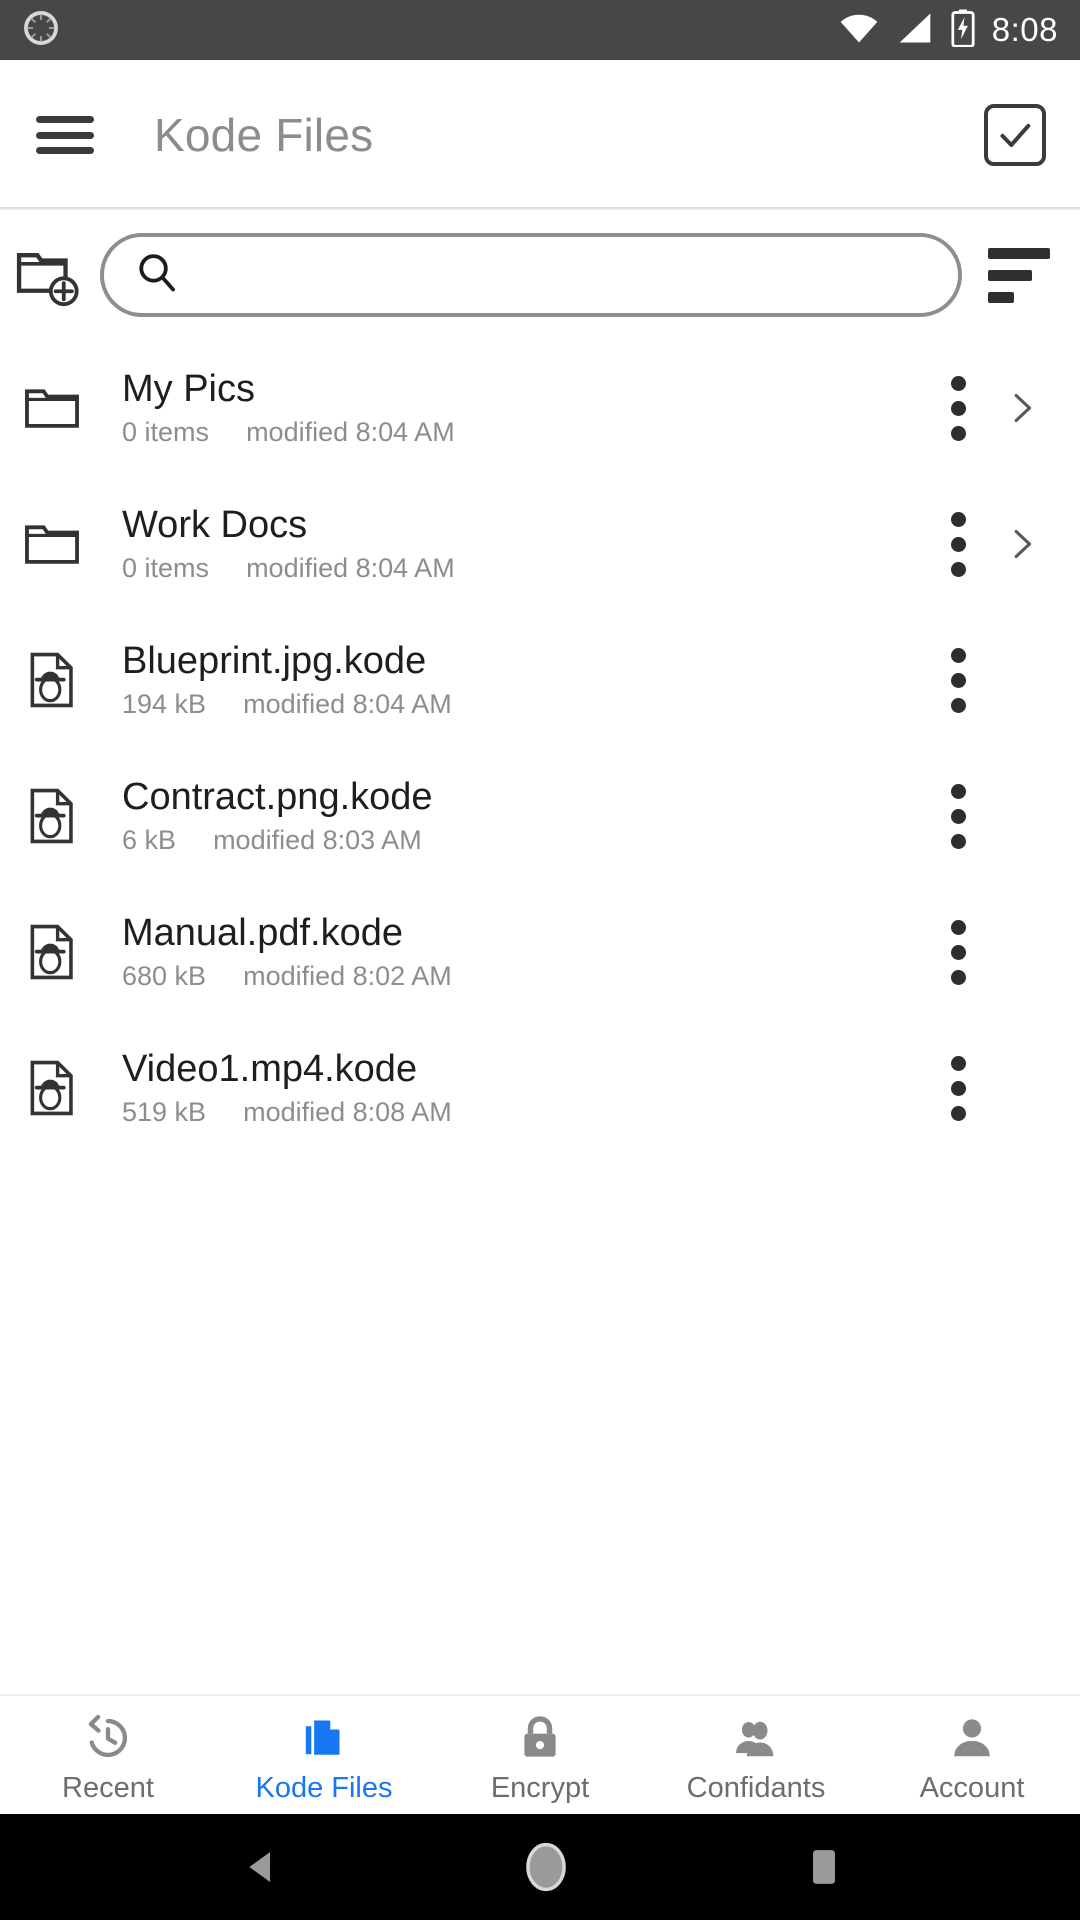 The width and height of the screenshot is (1080, 1920). I want to click on list-item-text: Contract.png.kode 6 kB modified 8:03 AM, so click(524, 816).